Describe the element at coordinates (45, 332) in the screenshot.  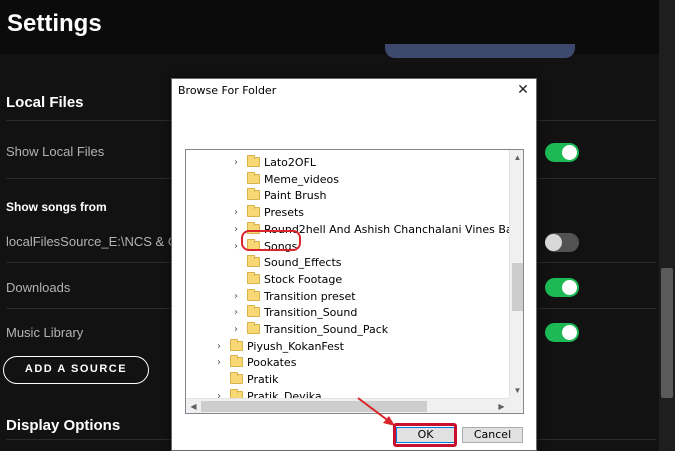
I see `source-label-music-library: Music Library` at that location.